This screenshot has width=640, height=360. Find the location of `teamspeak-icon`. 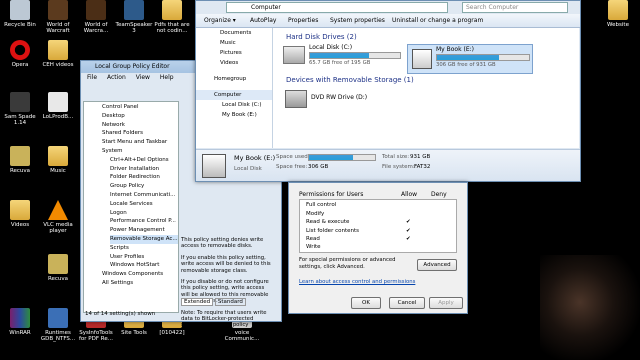

teamspeak-icon is located at coordinates (134, 10).